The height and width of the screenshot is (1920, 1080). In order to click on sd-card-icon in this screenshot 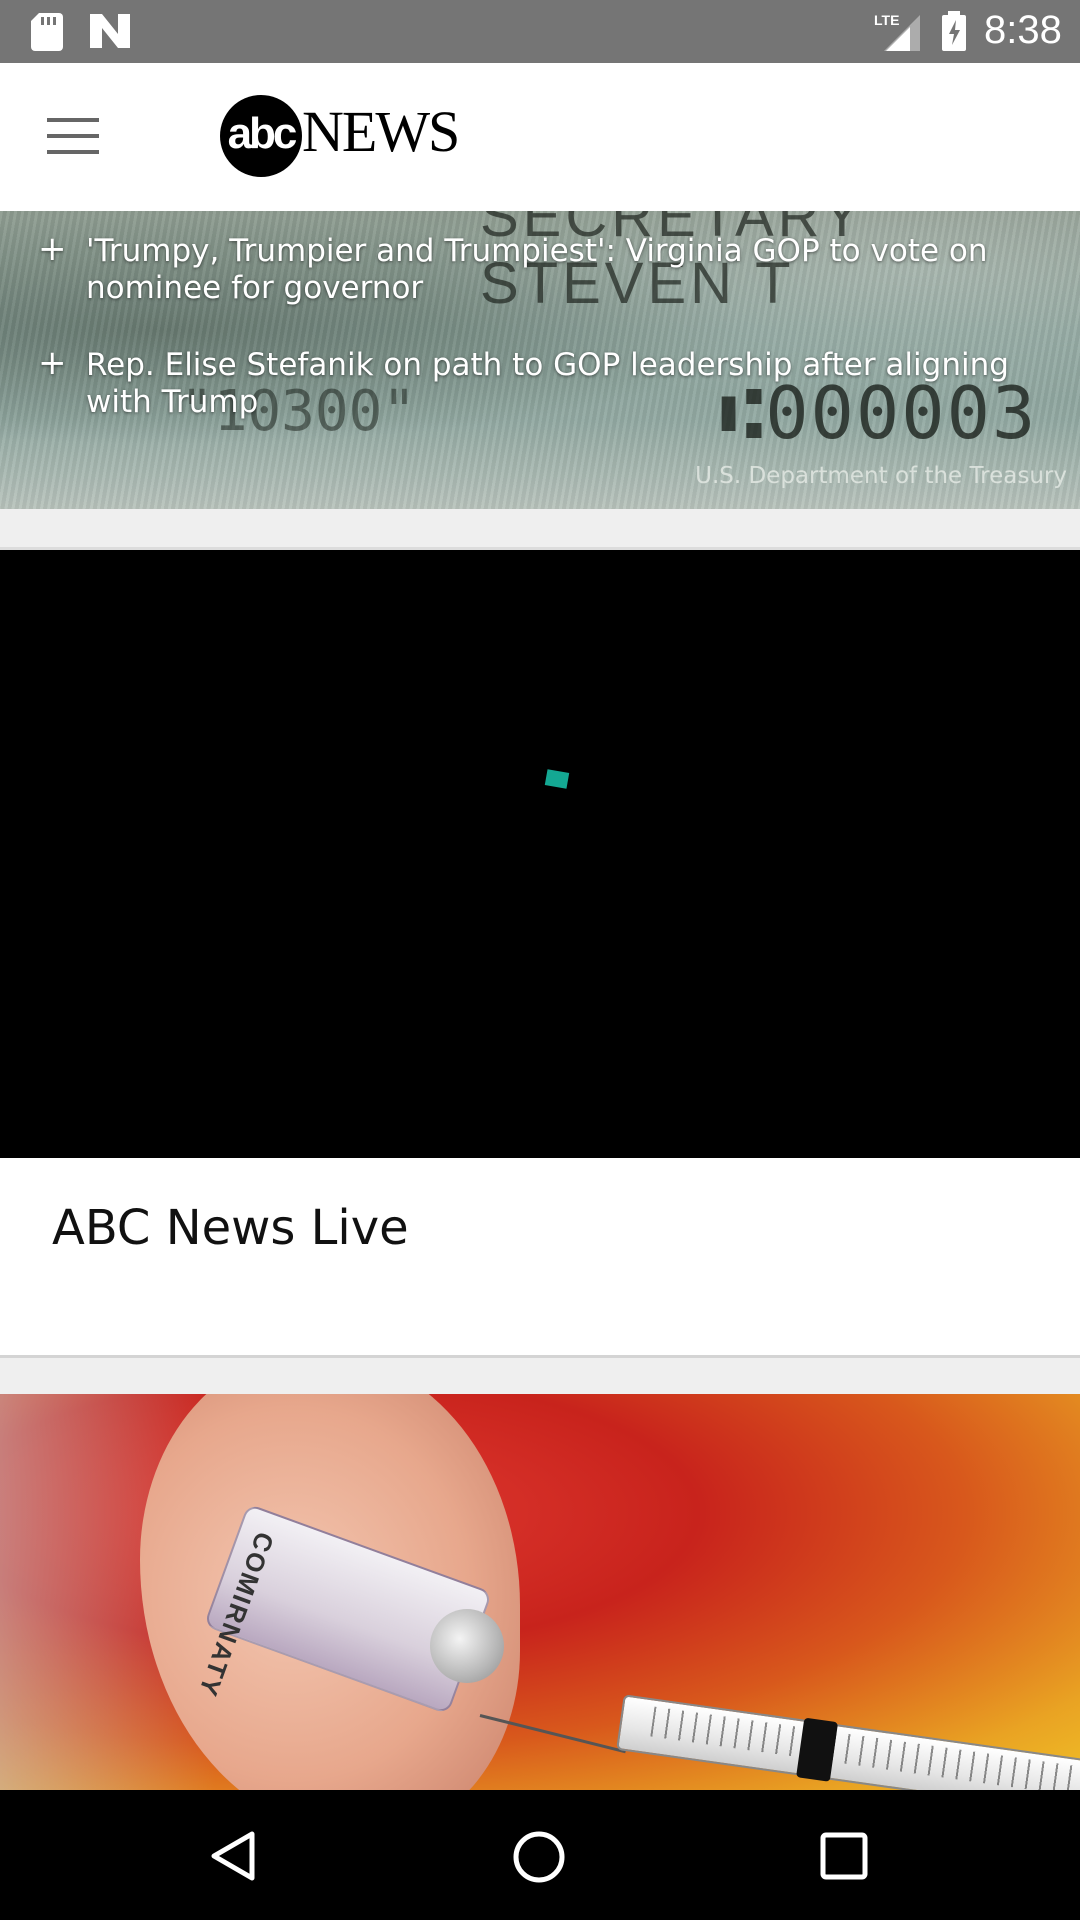, I will do `click(47, 32)`.